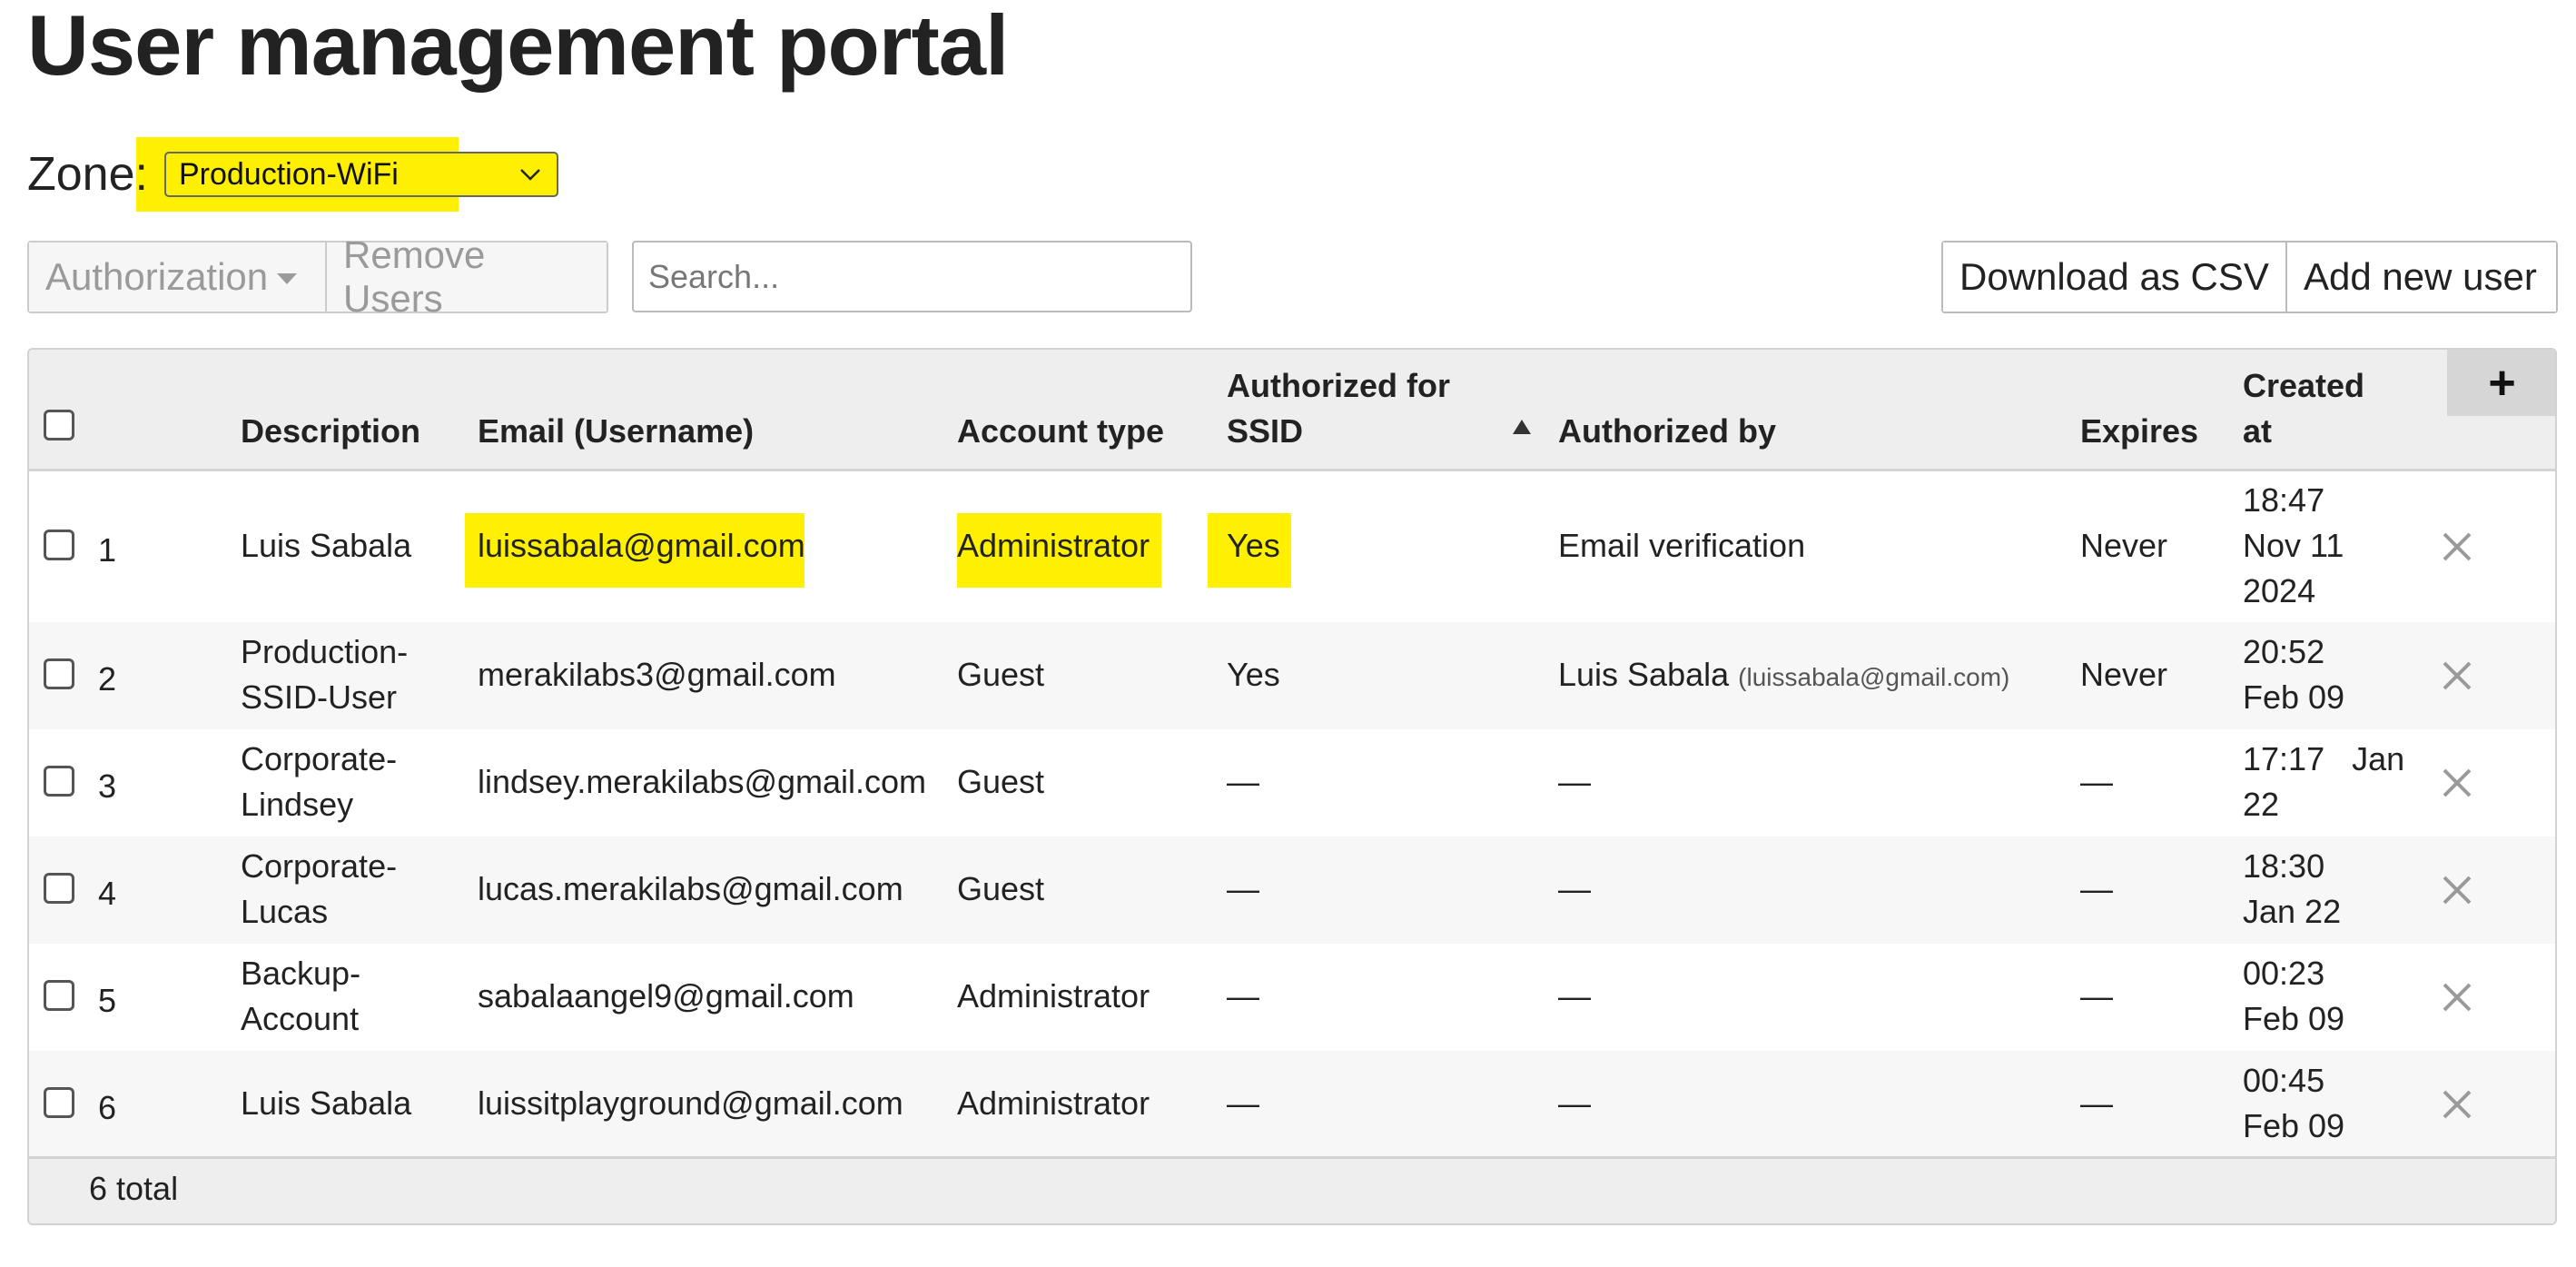 This screenshot has width=2576, height=1267. What do you see at coordinates (2284, 651) in the screenshot?
I see `row-created-line1: 20:52` at bounding box center [2284, 651].